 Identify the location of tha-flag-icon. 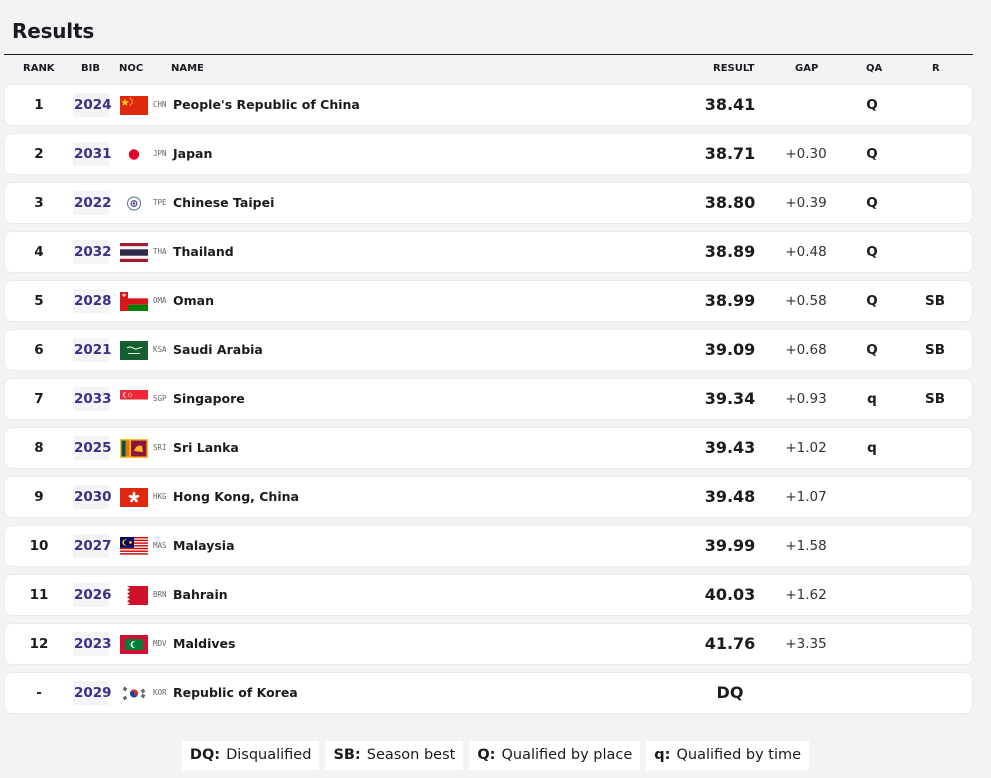
(134, 252).